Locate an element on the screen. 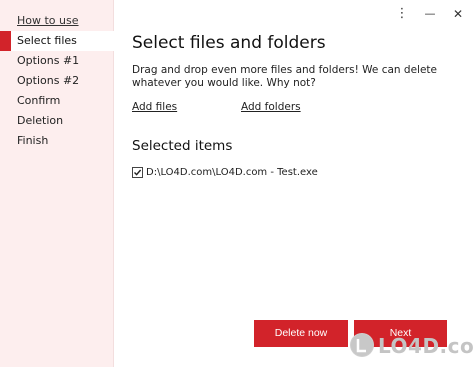  sidebar-item-select-files: Select files is located at coordinates (57, 41).